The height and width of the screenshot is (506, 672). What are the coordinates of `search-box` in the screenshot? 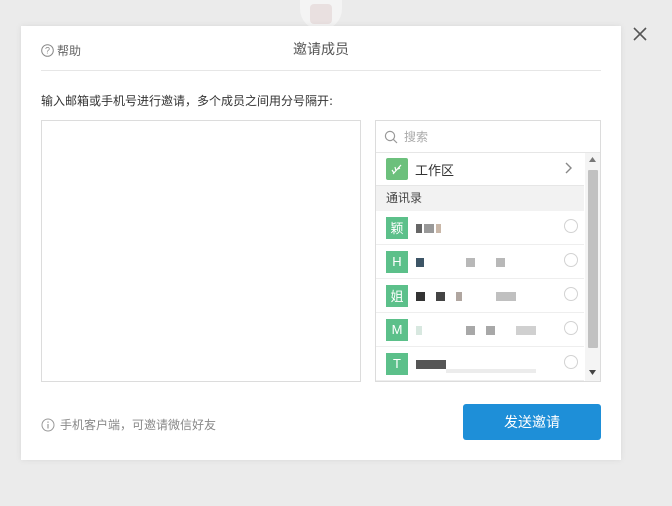 It's located at (488, 137).